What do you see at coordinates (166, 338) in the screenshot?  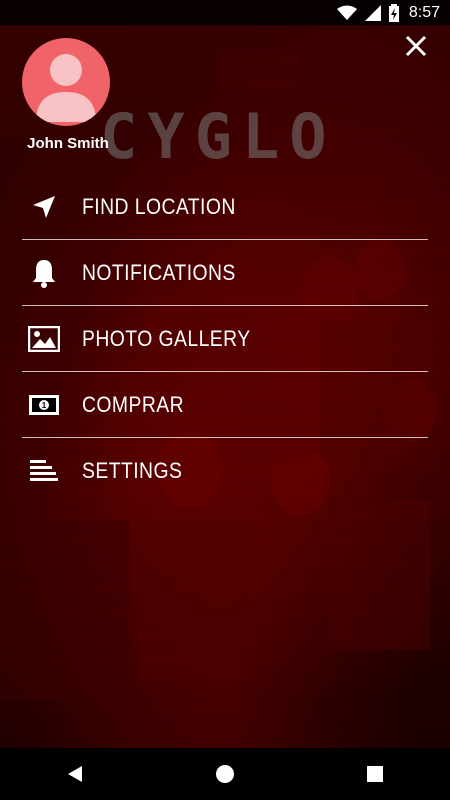 I see `menu-item-label: PHOTO GALLERY` at bounding box center [166, 338].